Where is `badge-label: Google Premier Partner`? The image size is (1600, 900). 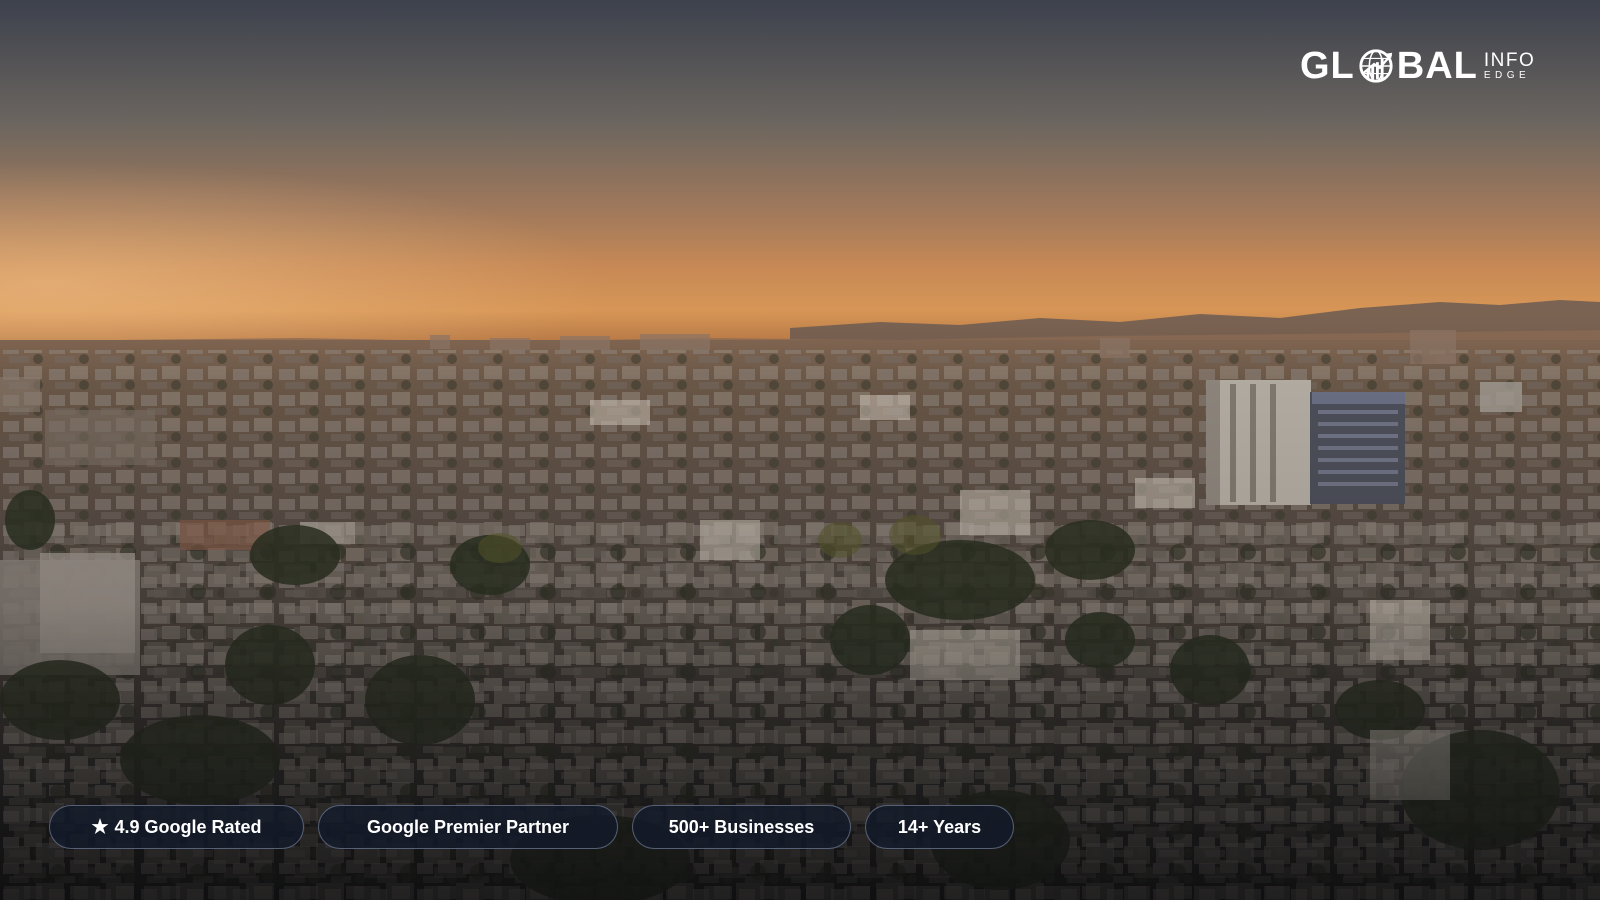 badge-label: Google Premier Partner is located at coordinates (468, 826).